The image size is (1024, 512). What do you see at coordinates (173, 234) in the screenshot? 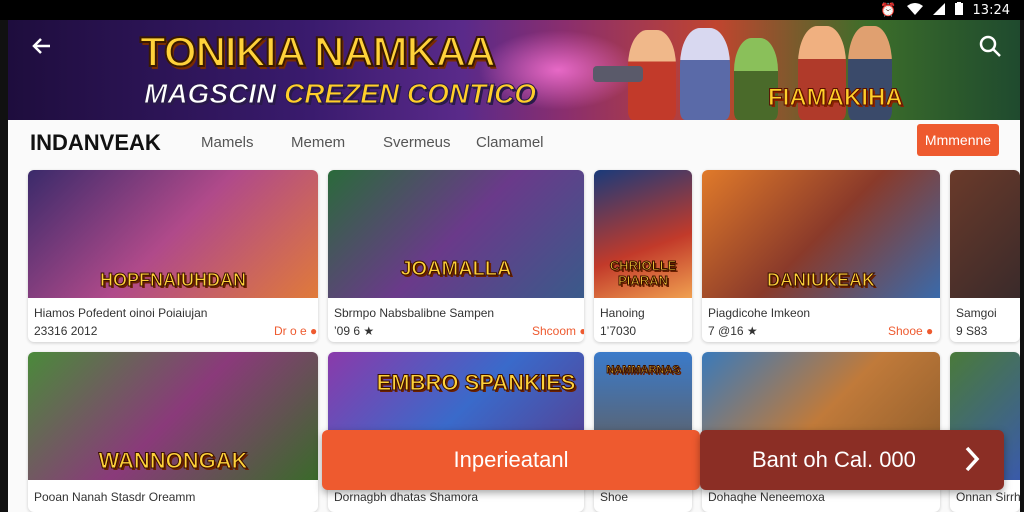
I see `card-thumbnail: HOPFNAIUHDAN` at bounding box center [173, 234].